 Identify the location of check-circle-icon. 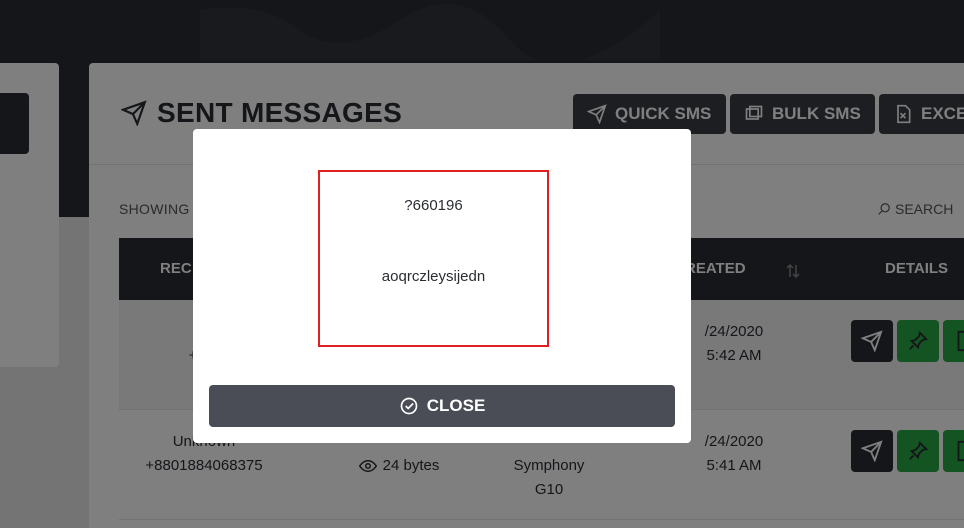
(409, 406).